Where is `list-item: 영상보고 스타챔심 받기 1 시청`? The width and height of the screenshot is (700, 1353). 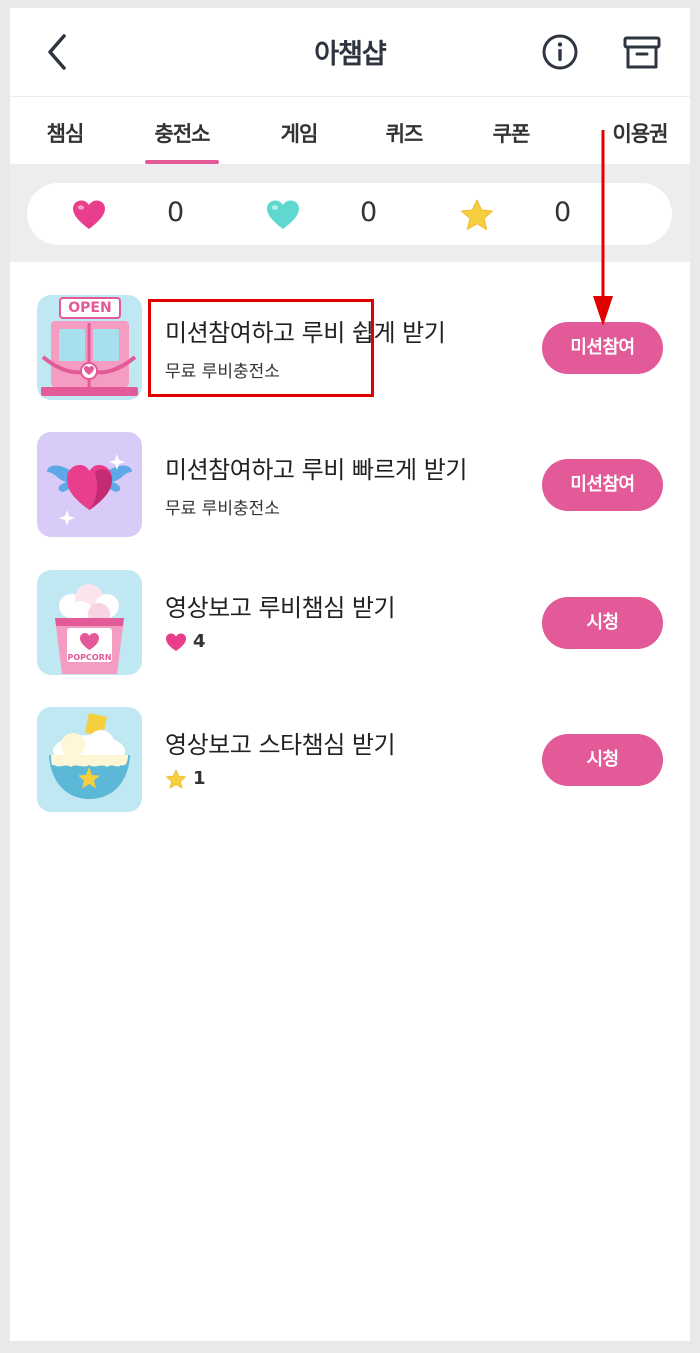 list-item: 영상보고 스타챔심 받기 1 시청 is located at coordinates (350, 762).